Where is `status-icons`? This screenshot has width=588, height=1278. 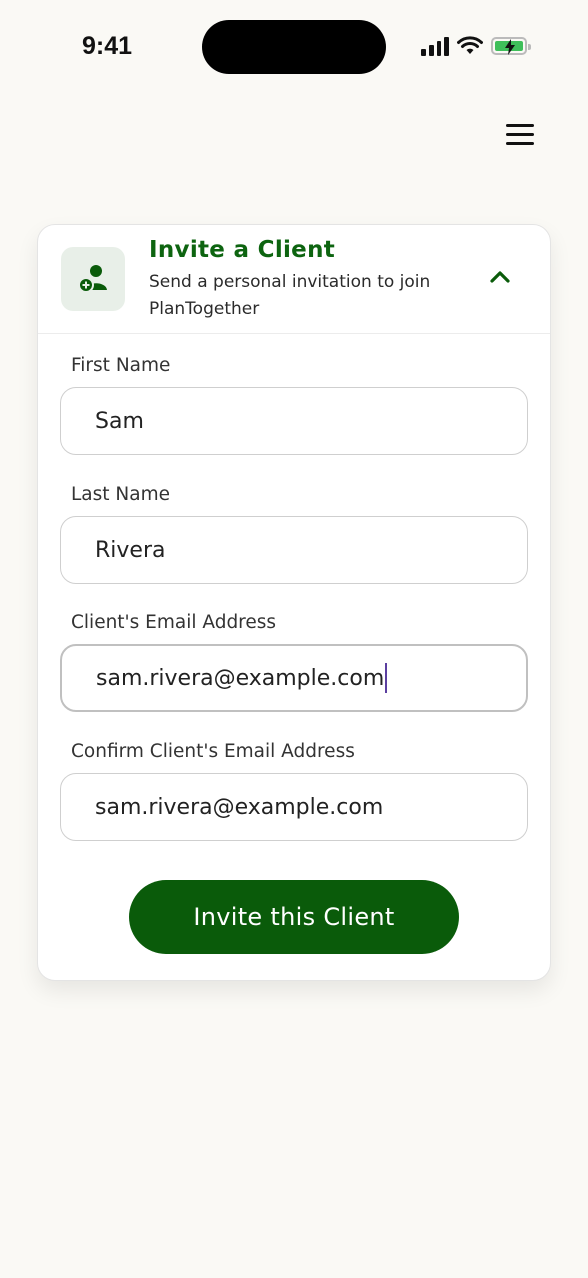
status-icons is located at coordinates (476, 46).